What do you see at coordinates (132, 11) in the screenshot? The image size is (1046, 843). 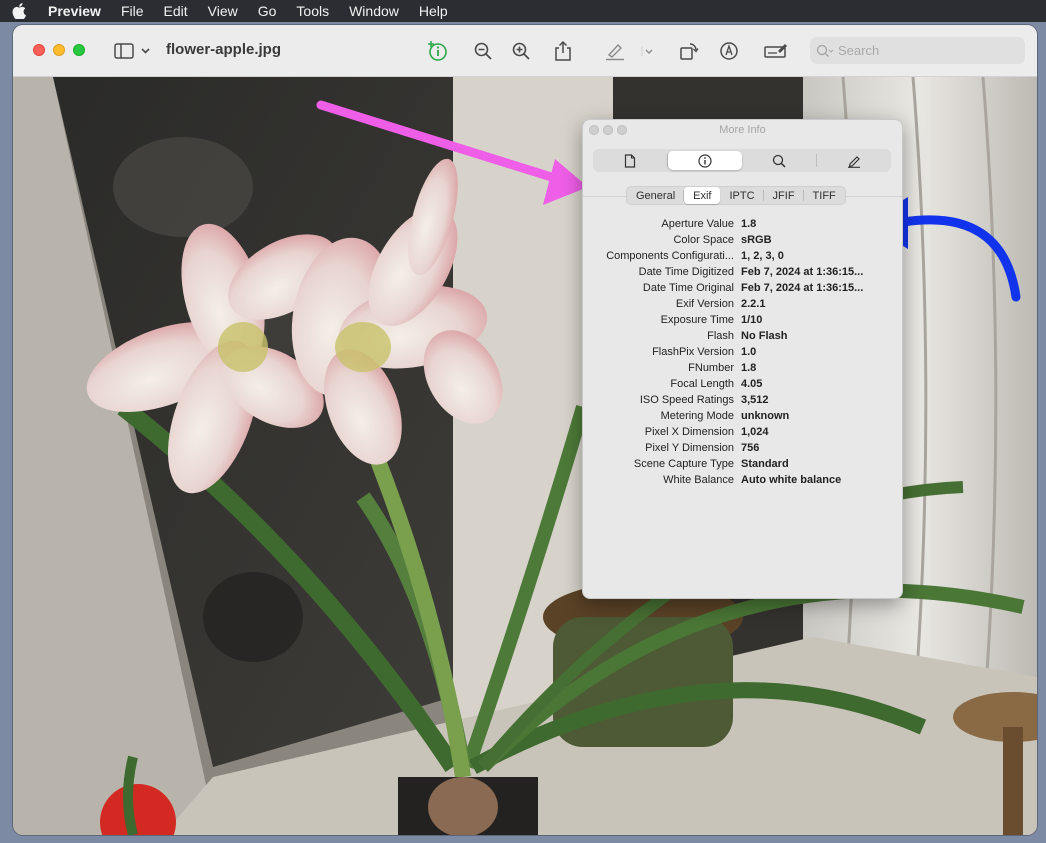 I see `menu-file: File` at bounding box center [132, 11].